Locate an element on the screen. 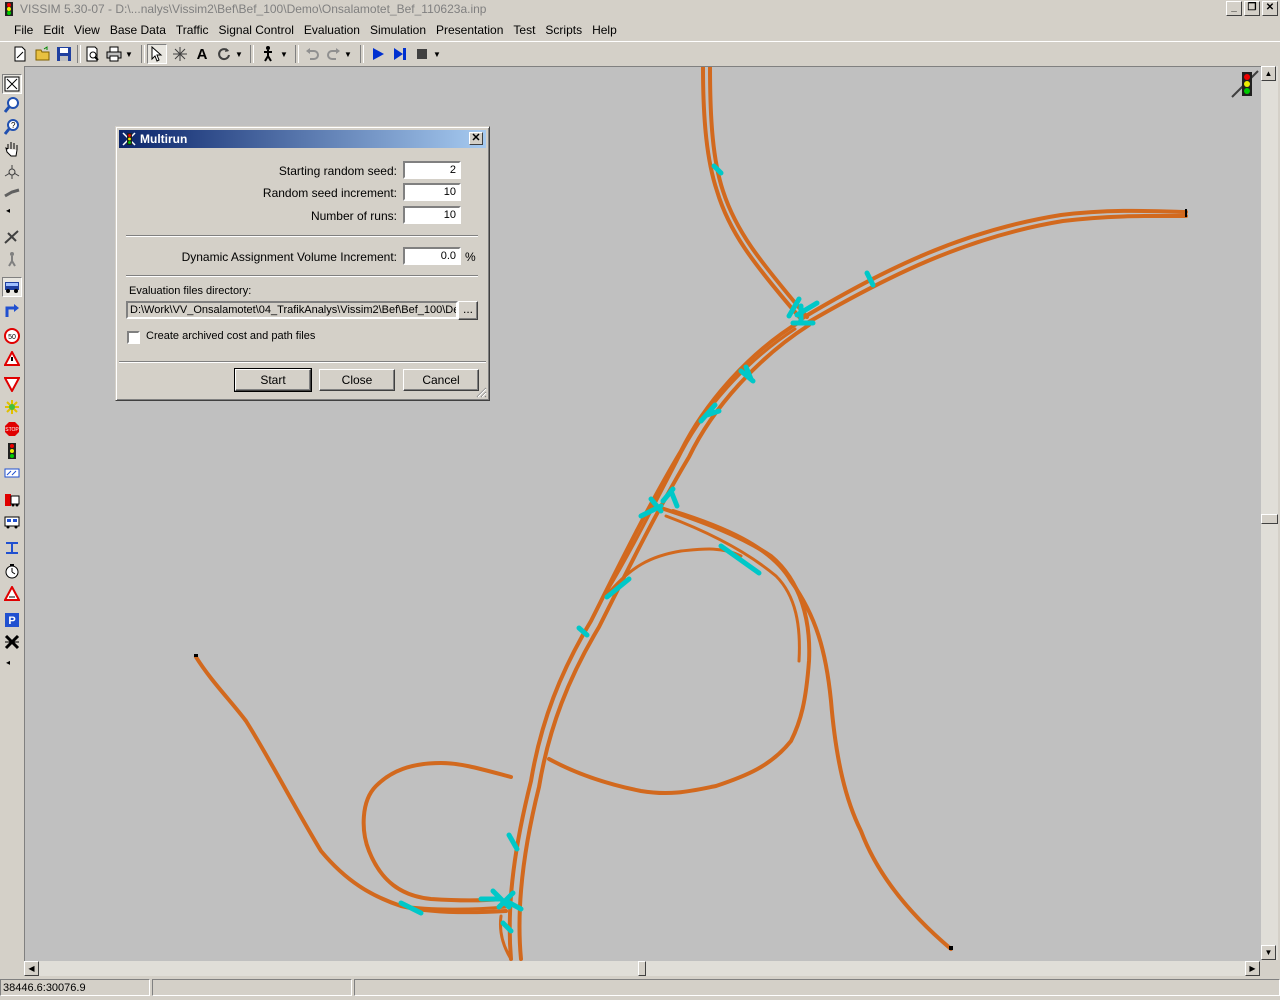 The image size is (1280, 1000). transit-stop-icon is located at coordinates (12, 500).